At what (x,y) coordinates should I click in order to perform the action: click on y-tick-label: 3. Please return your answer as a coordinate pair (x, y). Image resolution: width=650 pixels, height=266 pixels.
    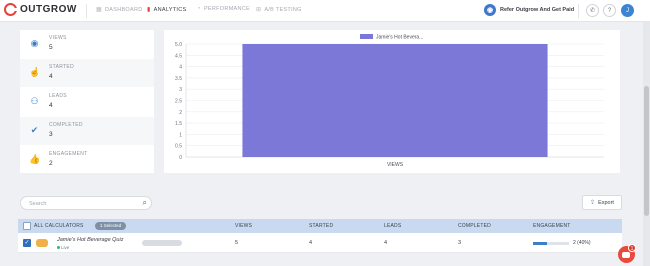
    Looking at the image, I should click on (180, 90).